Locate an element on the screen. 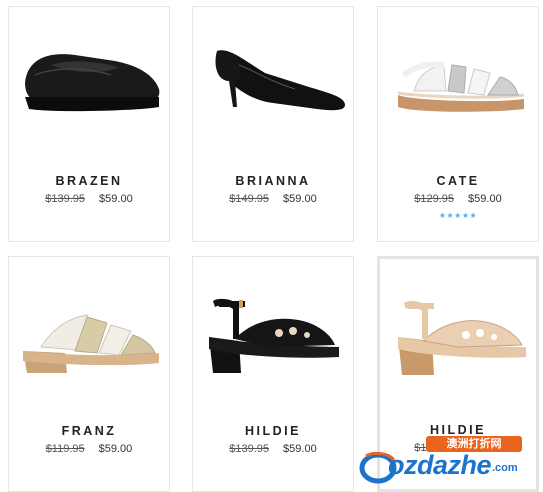  product-name: BRIANNA is located at coordinates (273, 181).